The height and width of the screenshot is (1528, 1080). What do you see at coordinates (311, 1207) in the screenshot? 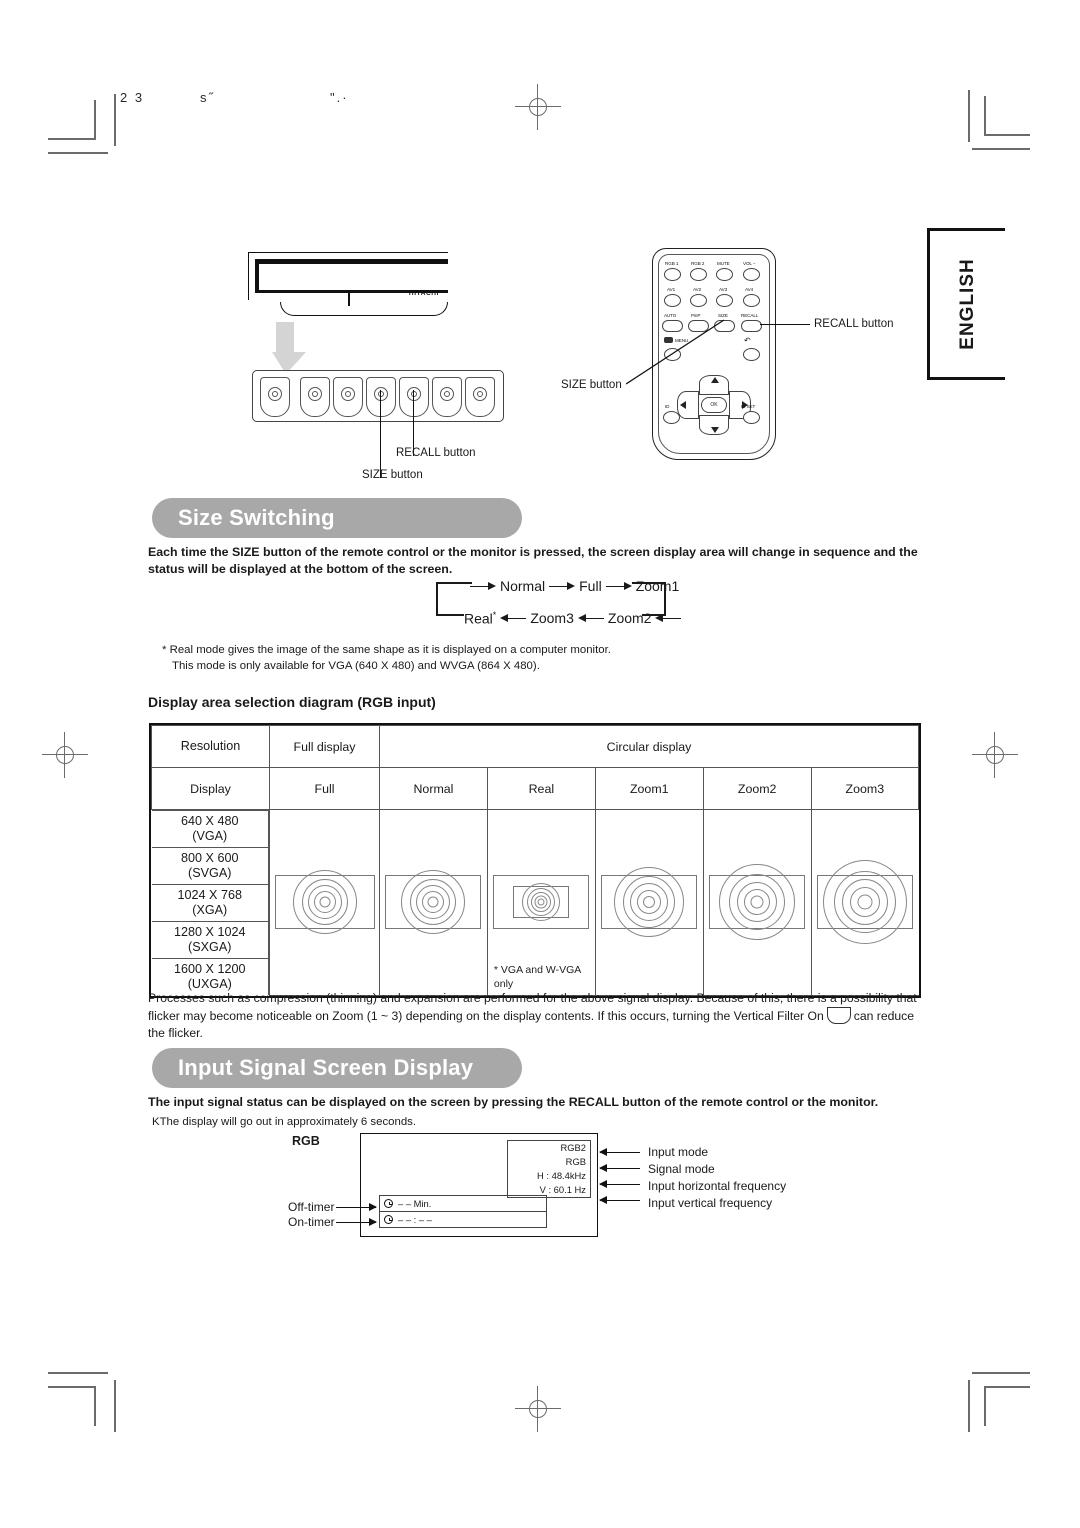
I see `callout-off-timer: Off-timer` at bounding box center [311, 1207].